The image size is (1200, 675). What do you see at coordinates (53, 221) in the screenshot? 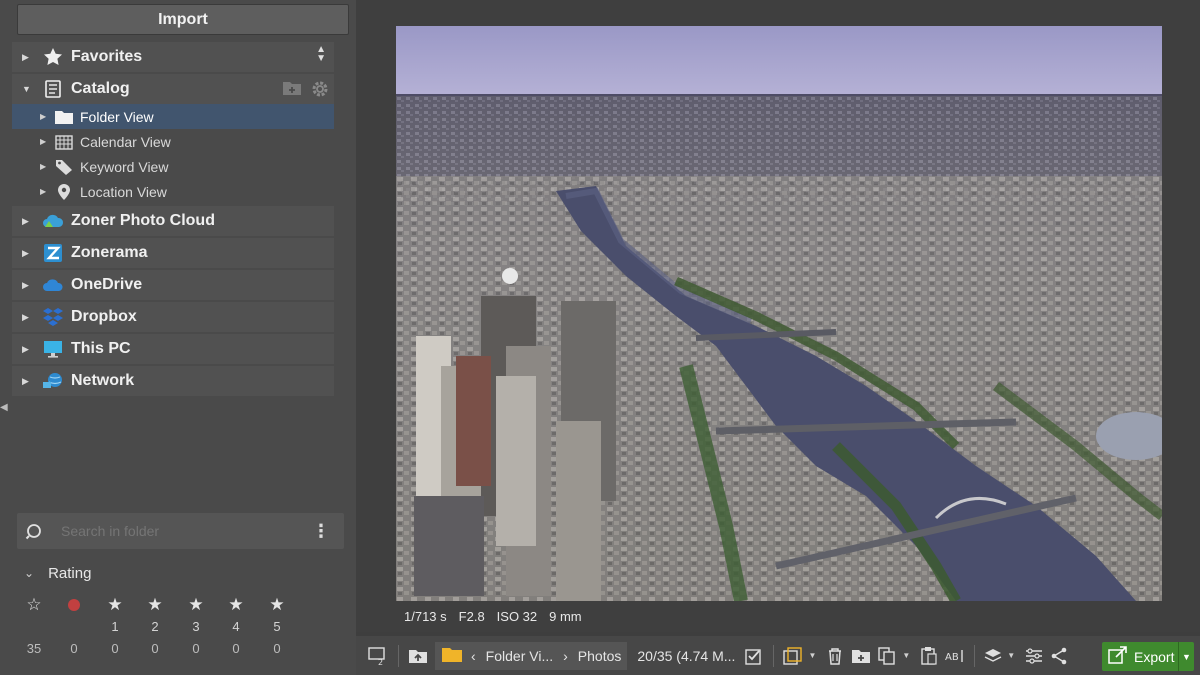
I see `cloud-icon` at bounding box center [53, 221].